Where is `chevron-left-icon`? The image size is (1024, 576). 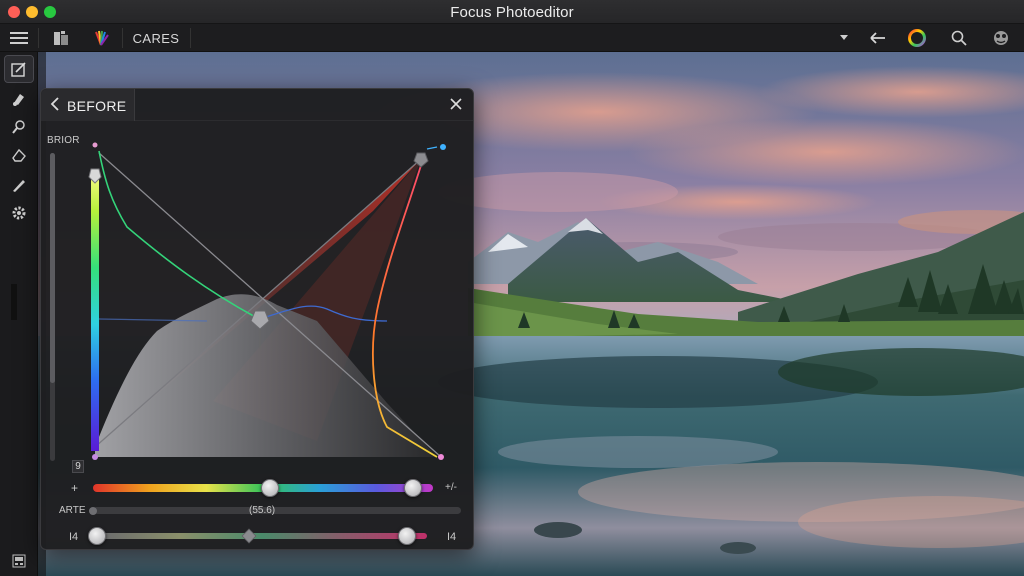 chevron-left-icon is located at coordinates (55, 104).